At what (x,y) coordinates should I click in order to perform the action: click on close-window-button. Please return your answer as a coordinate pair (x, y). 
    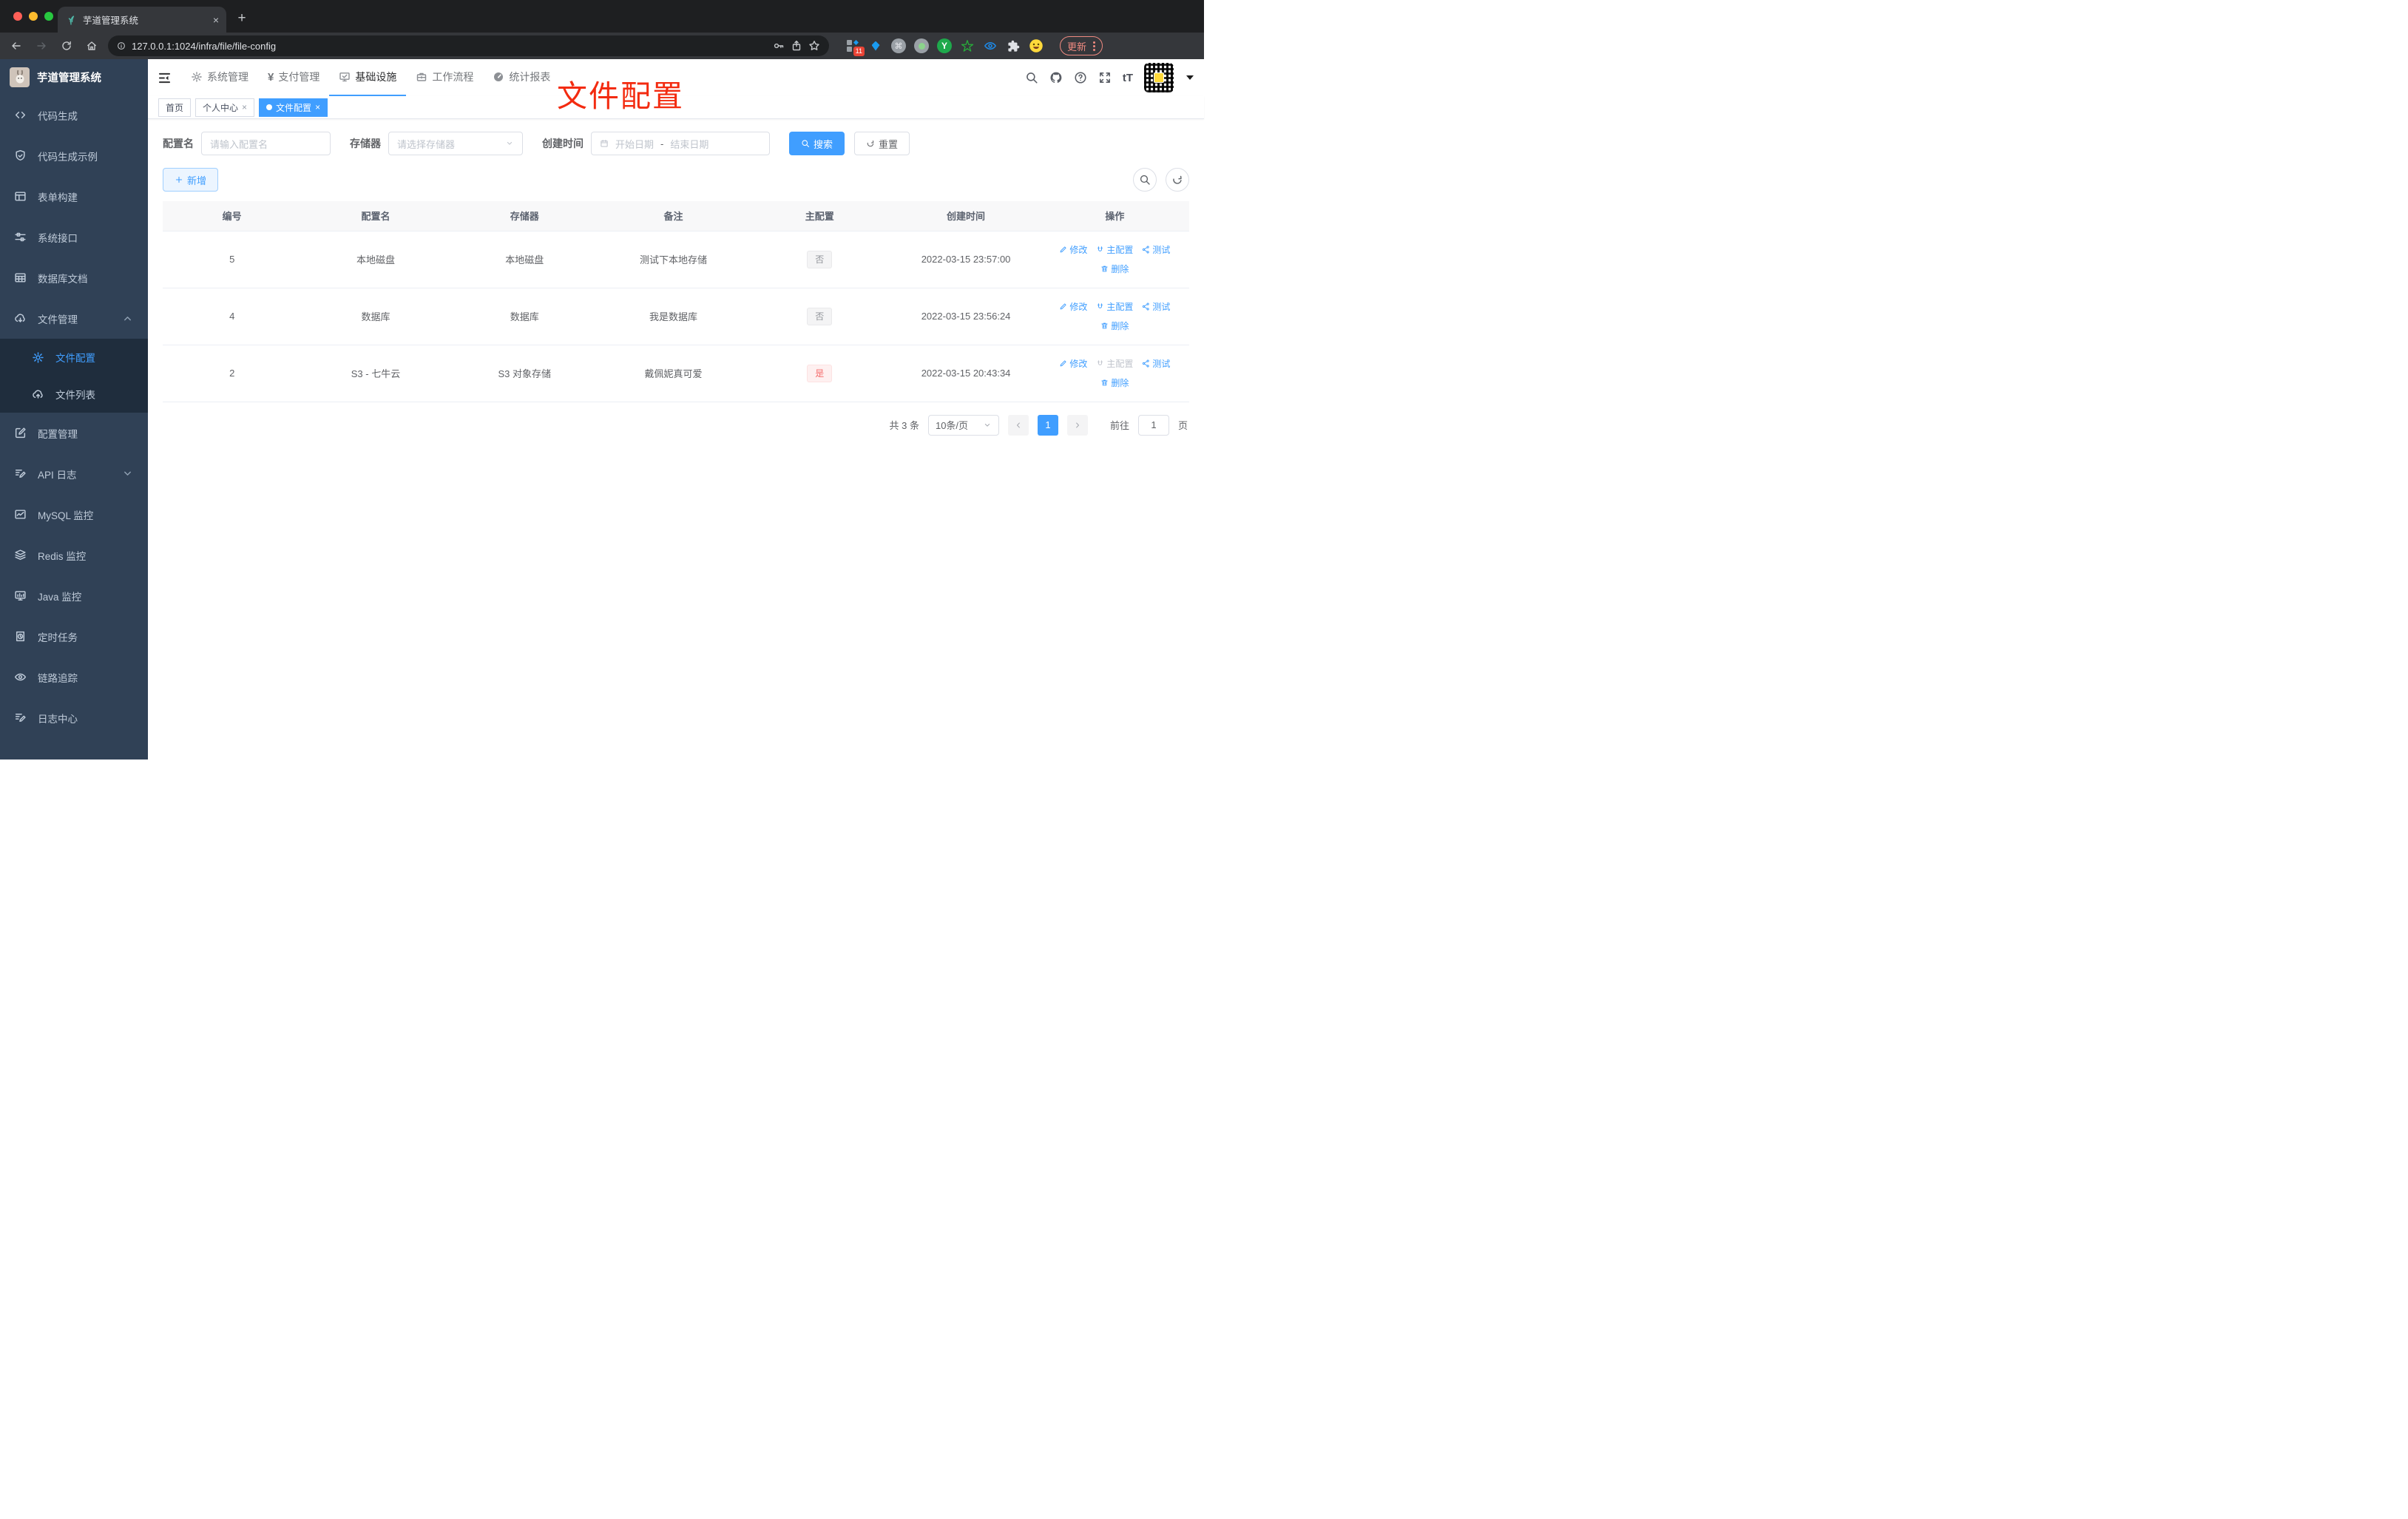
    Looking at the image, I should click on (17, 16).